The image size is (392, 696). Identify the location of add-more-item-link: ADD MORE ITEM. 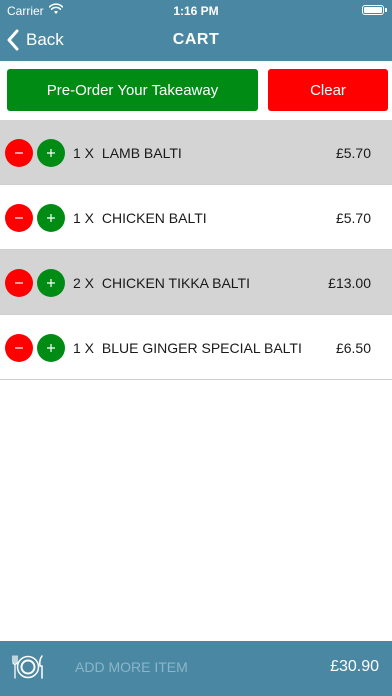
(131, 667).